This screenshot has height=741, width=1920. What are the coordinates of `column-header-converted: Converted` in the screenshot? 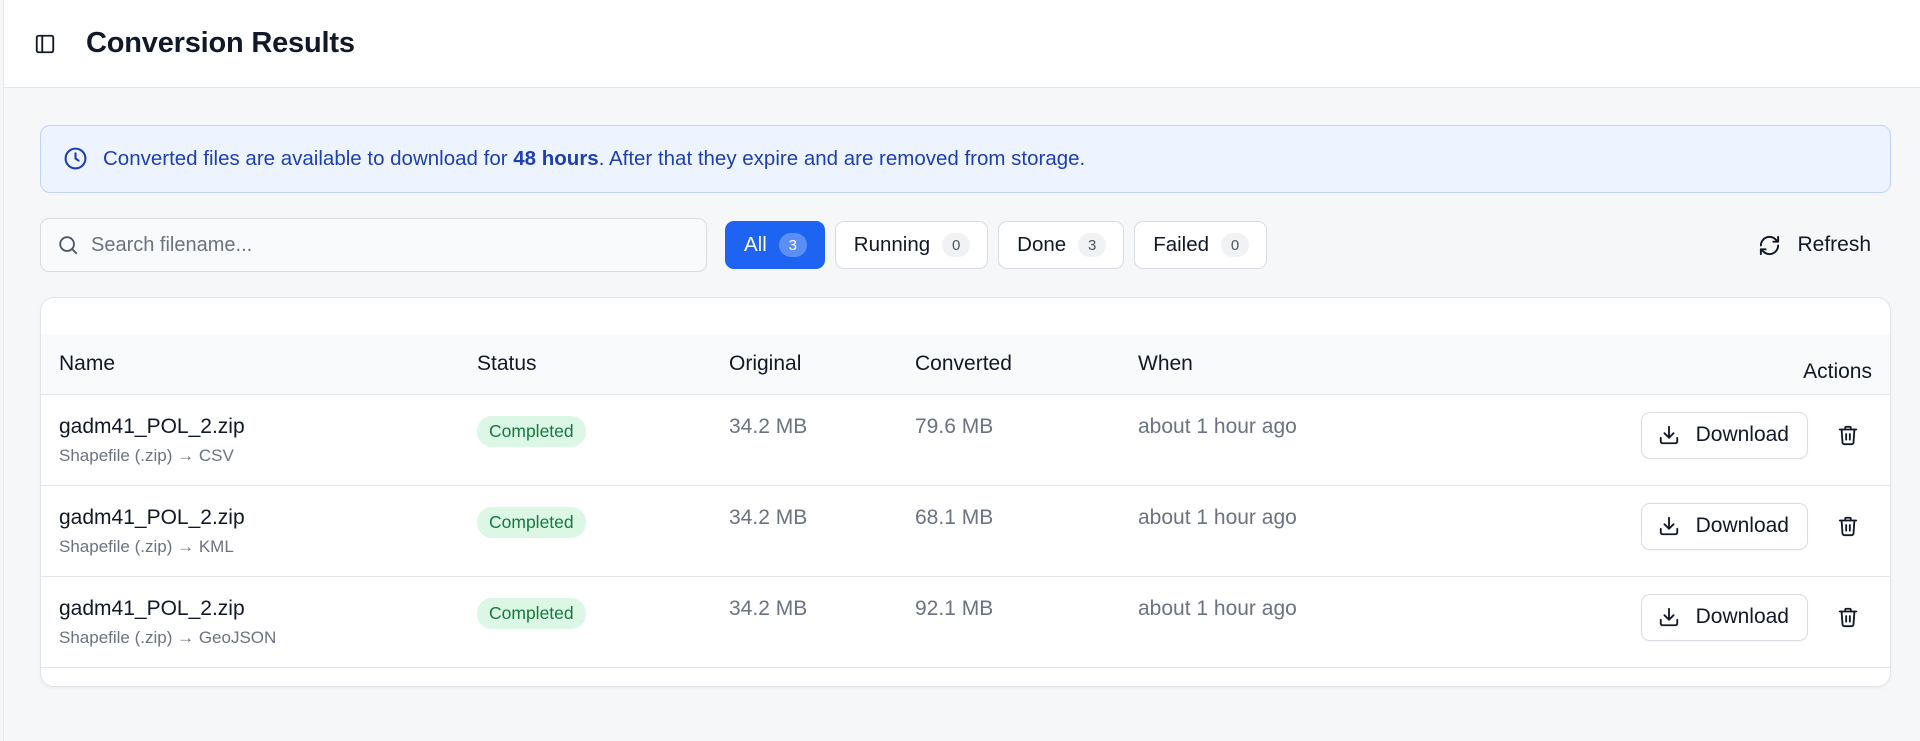 It's located at (963, 363).